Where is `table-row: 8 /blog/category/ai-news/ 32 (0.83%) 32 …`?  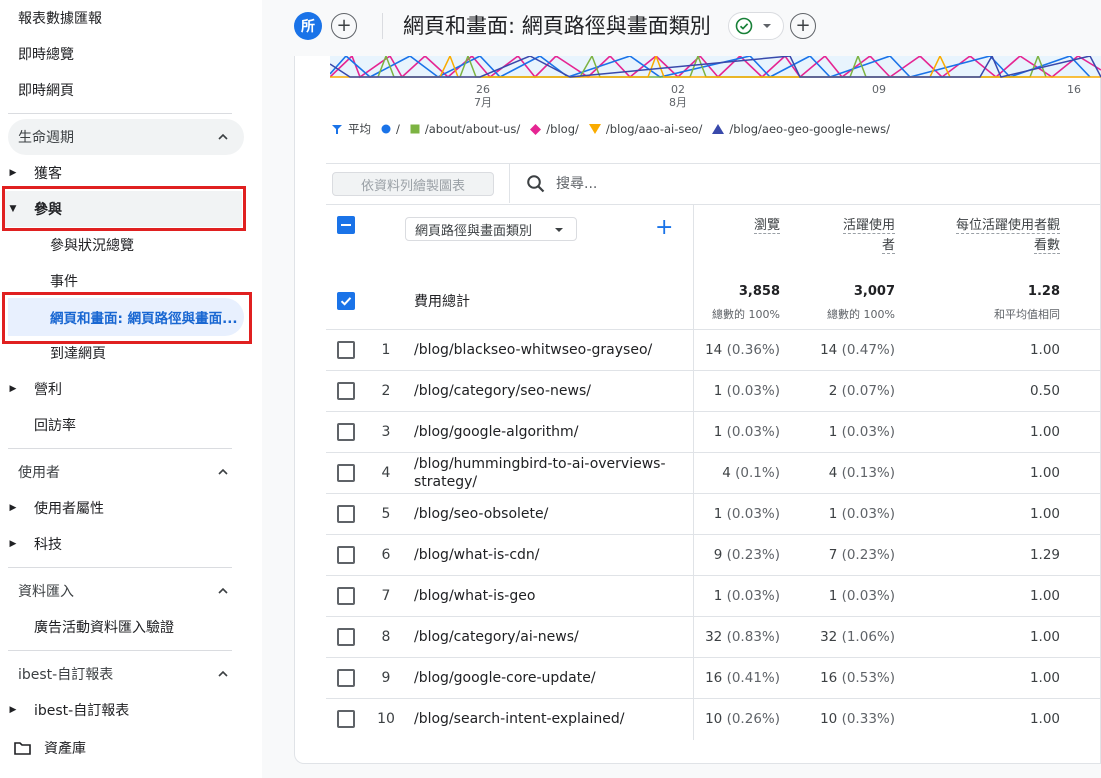 table-row: 8 /blog/category/ai-news/ 32 (0.83%) 32 … is located at coordinates (713, 636).